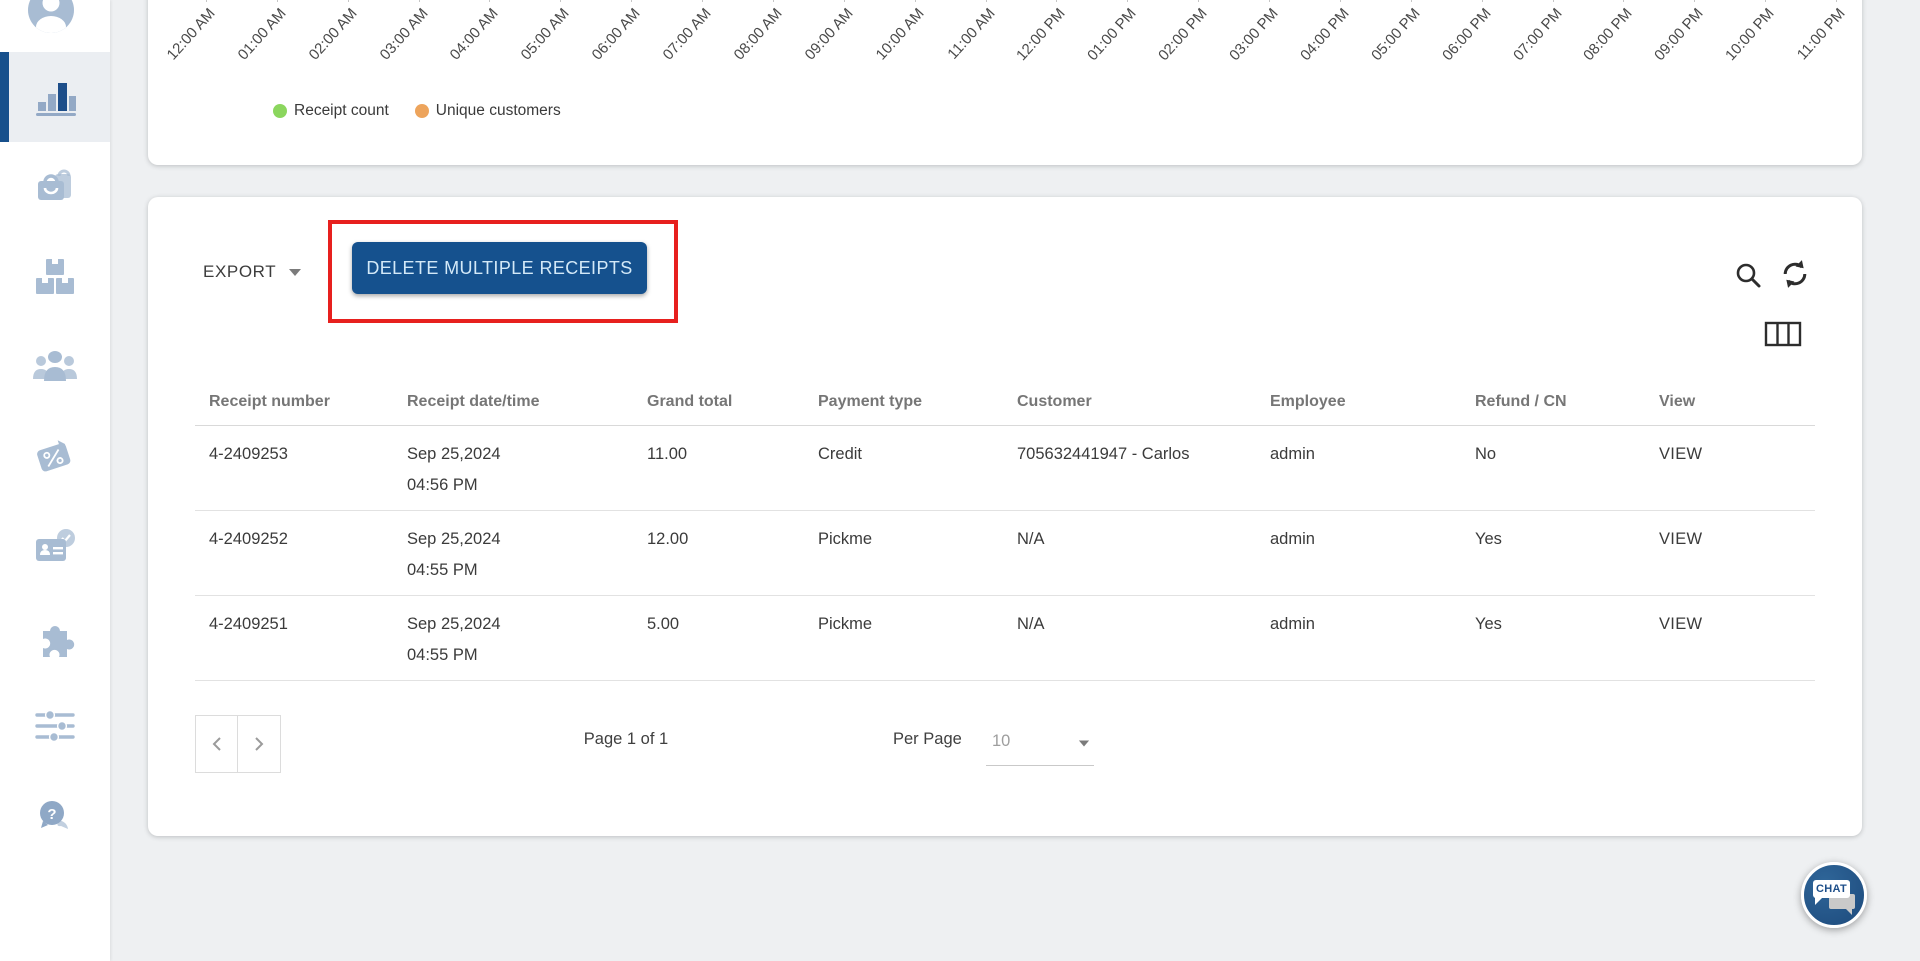 This screenshot has width=1920, height=961. What do you see at coordinates (1308, 401) in the screenshot?
I see `column-header: Employee` at bounding box center [1308, 401].